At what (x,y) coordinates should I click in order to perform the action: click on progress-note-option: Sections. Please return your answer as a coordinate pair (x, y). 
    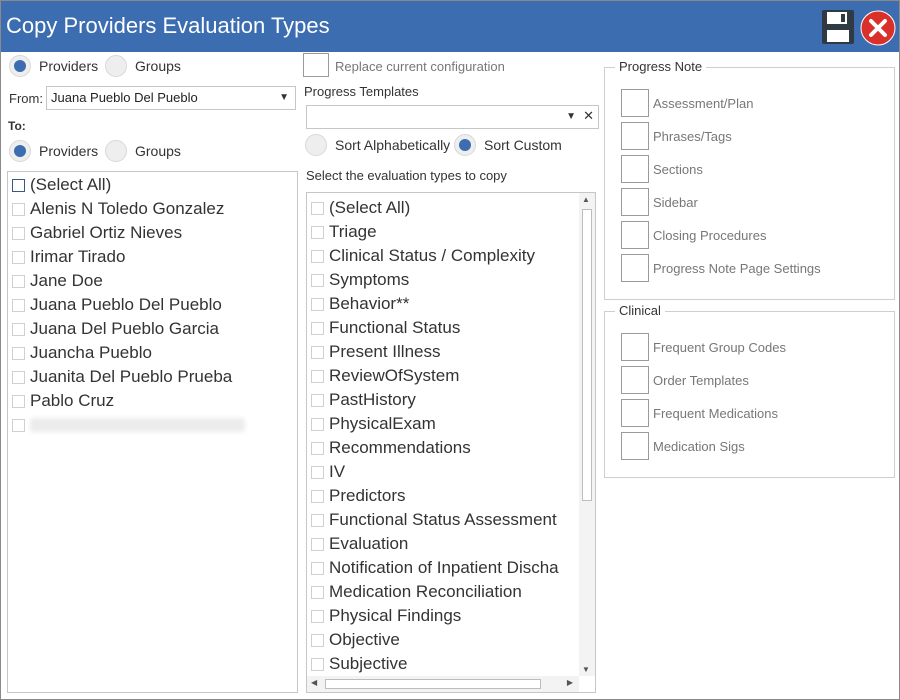
    Looking at the image, I should click on (662, 169).